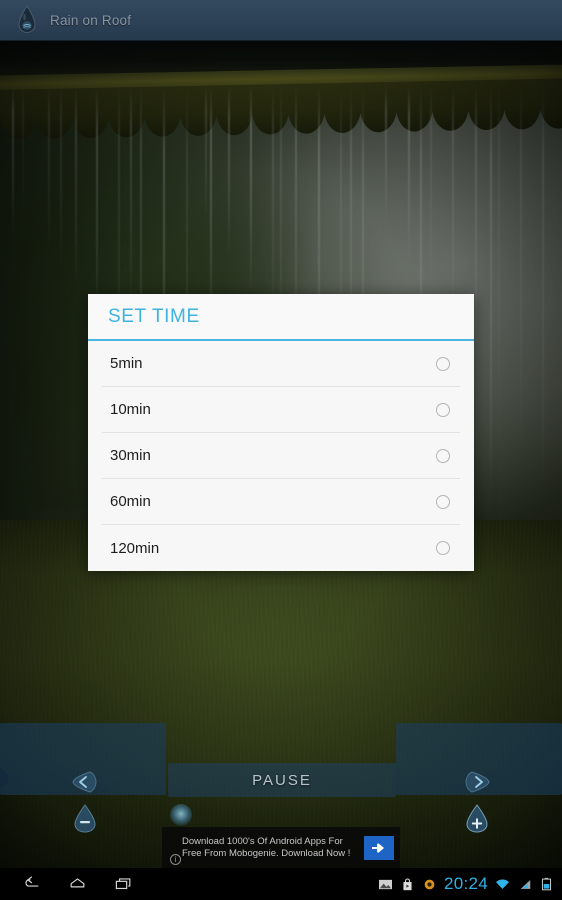 This screenshot has height=900, width=562. Describe the element at coordinates (385, 884) in the screenshot. I see `image-icon` at that location.